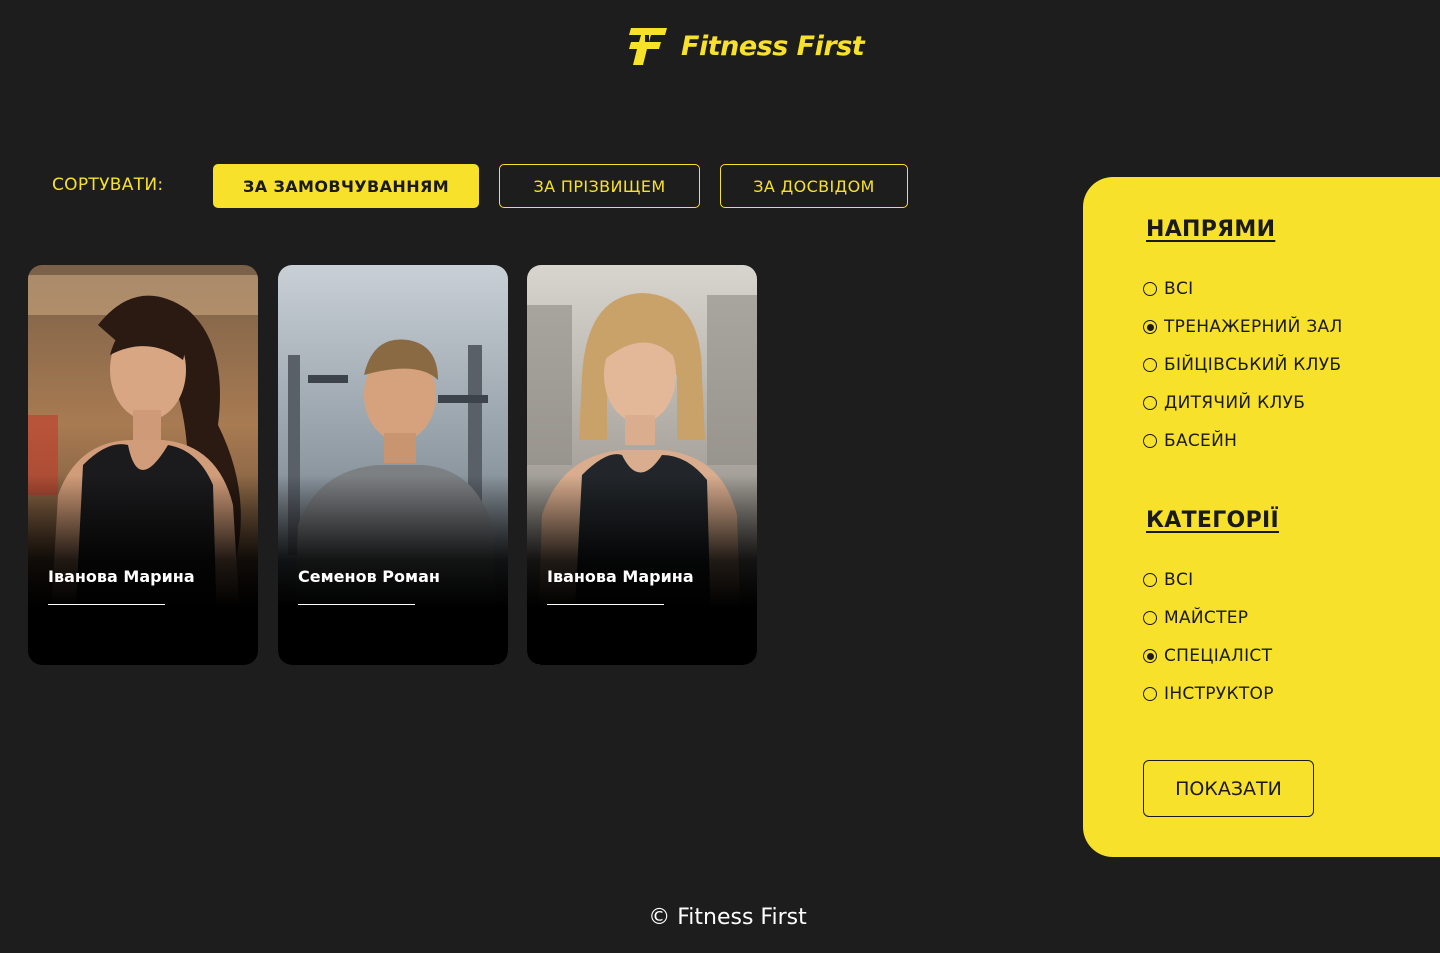  I want to click on option-label: ДИТЯЧИЙ КЛУБ, so click(1235, 403).